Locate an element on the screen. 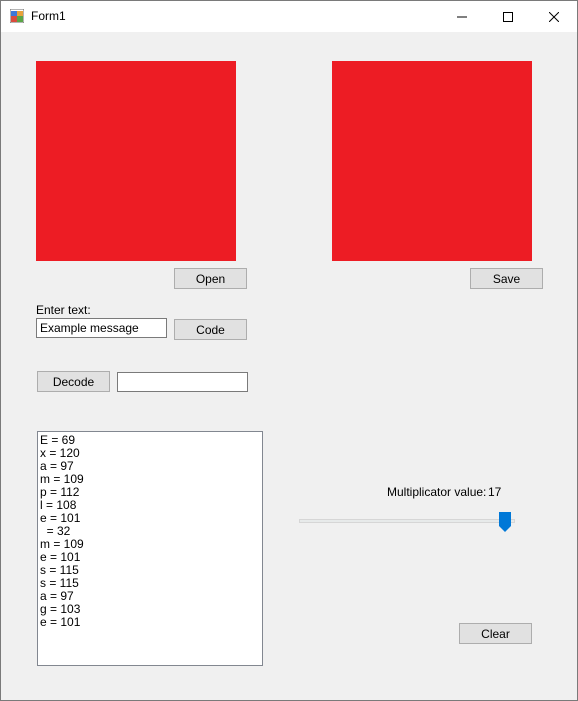 The height and width of the screenshot is (701, 578). decode-output-field is located at coordinates (182, 382).